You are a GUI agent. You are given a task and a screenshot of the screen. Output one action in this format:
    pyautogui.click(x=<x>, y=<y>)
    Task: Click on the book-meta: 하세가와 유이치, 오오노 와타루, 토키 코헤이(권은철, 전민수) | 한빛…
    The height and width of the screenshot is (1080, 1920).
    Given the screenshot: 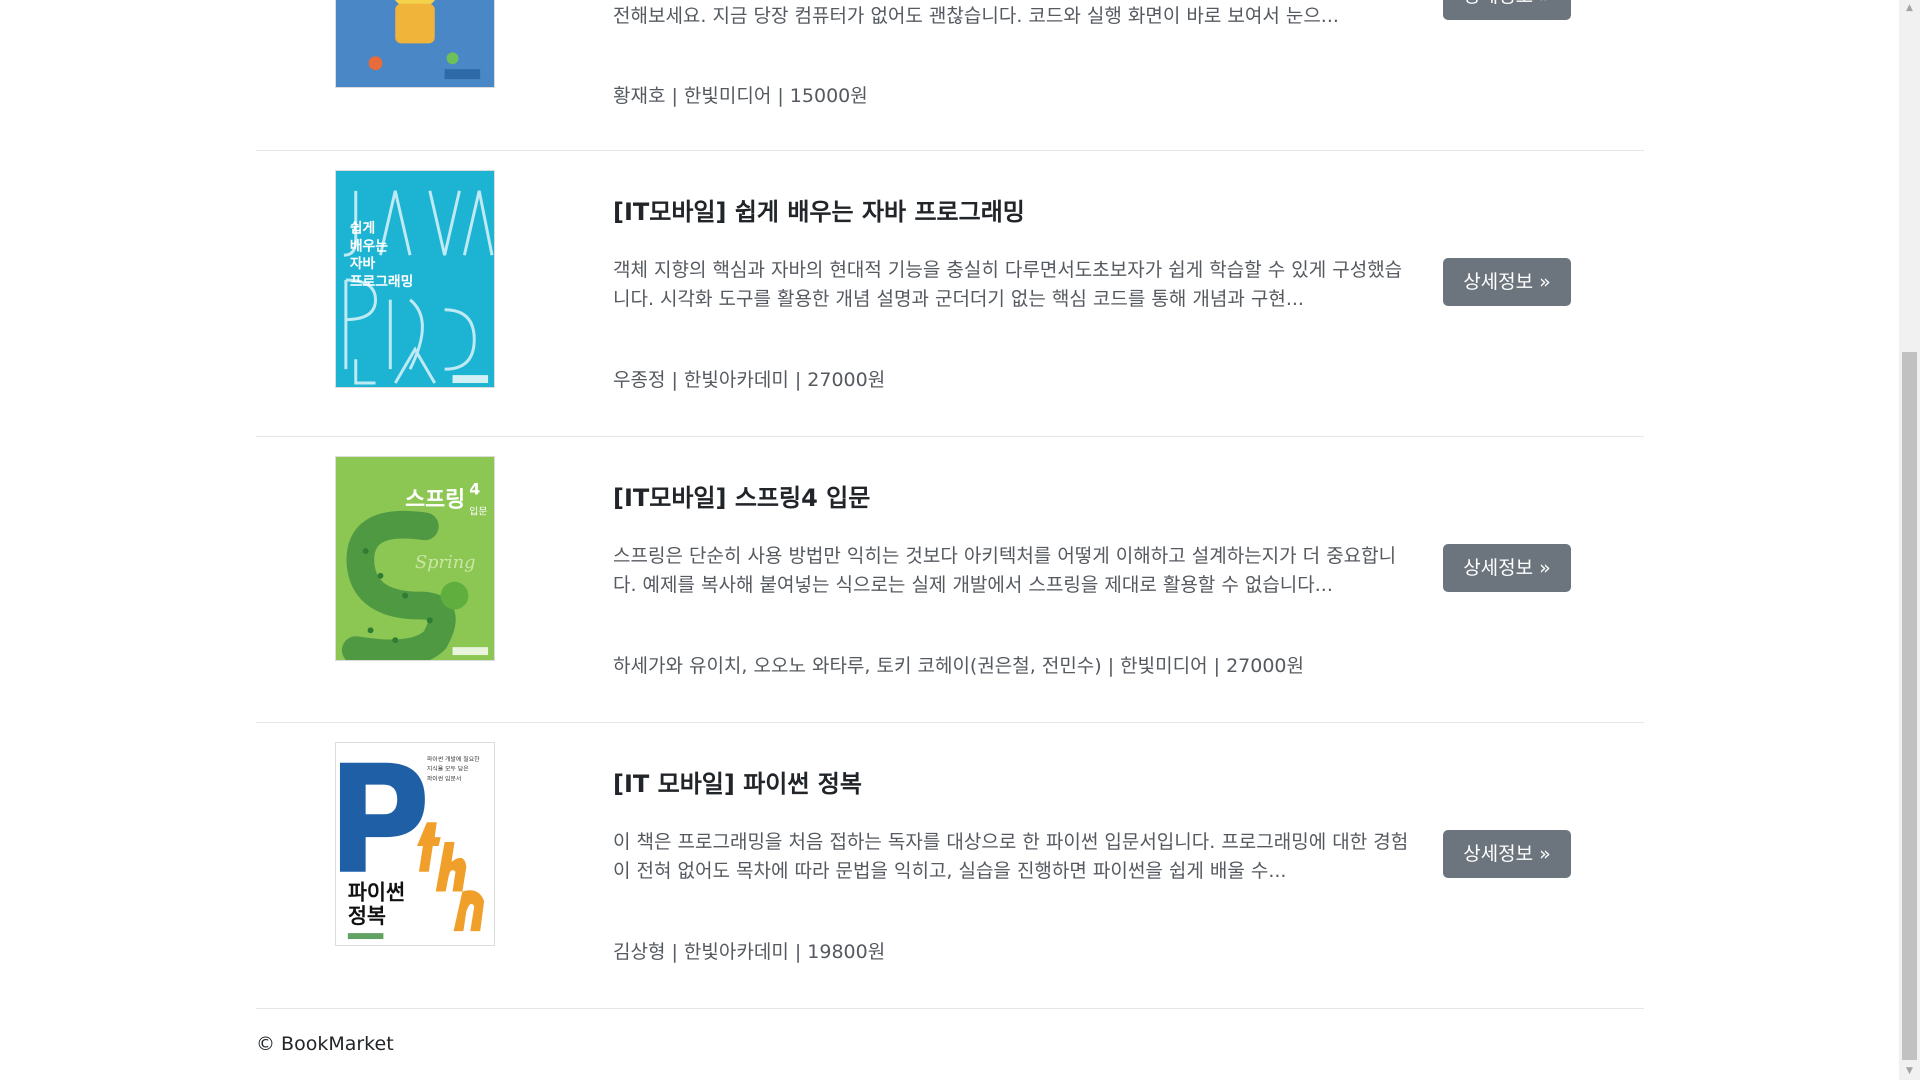 What is the action you would take?
    pyautogui.click(x=958, y=666)
    